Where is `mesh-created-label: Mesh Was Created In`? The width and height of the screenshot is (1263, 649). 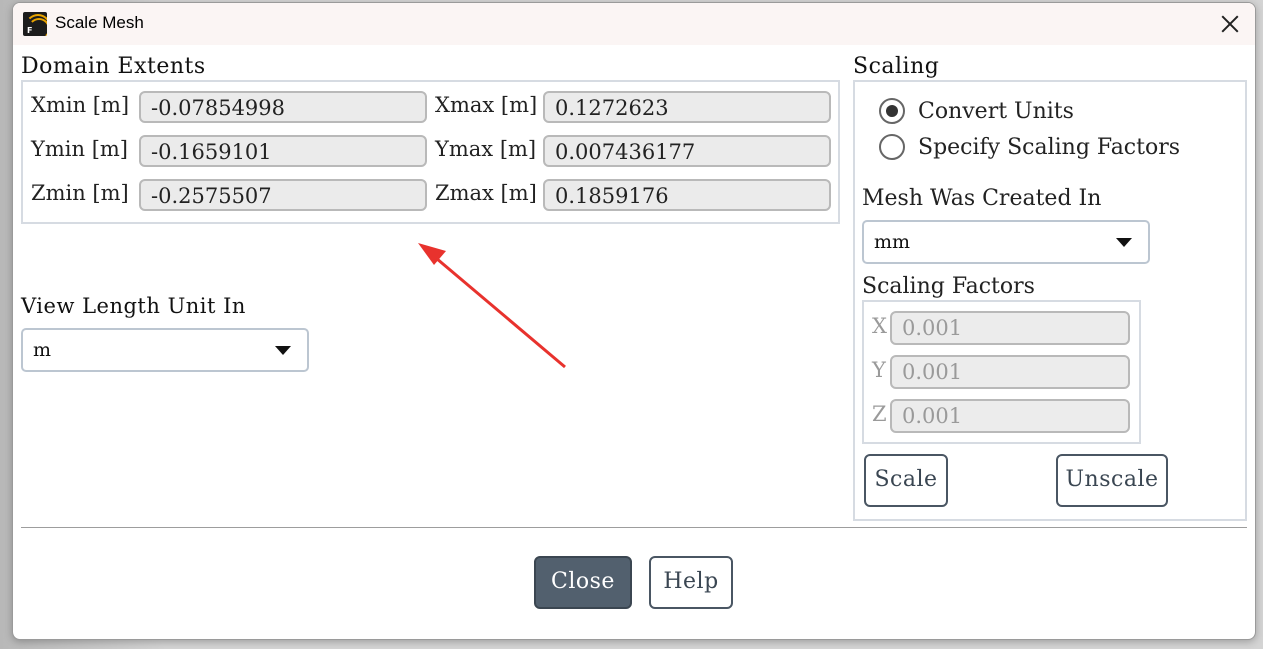 mesh-created-label: Mesh Was Created In is located at coordinates (982, 198).